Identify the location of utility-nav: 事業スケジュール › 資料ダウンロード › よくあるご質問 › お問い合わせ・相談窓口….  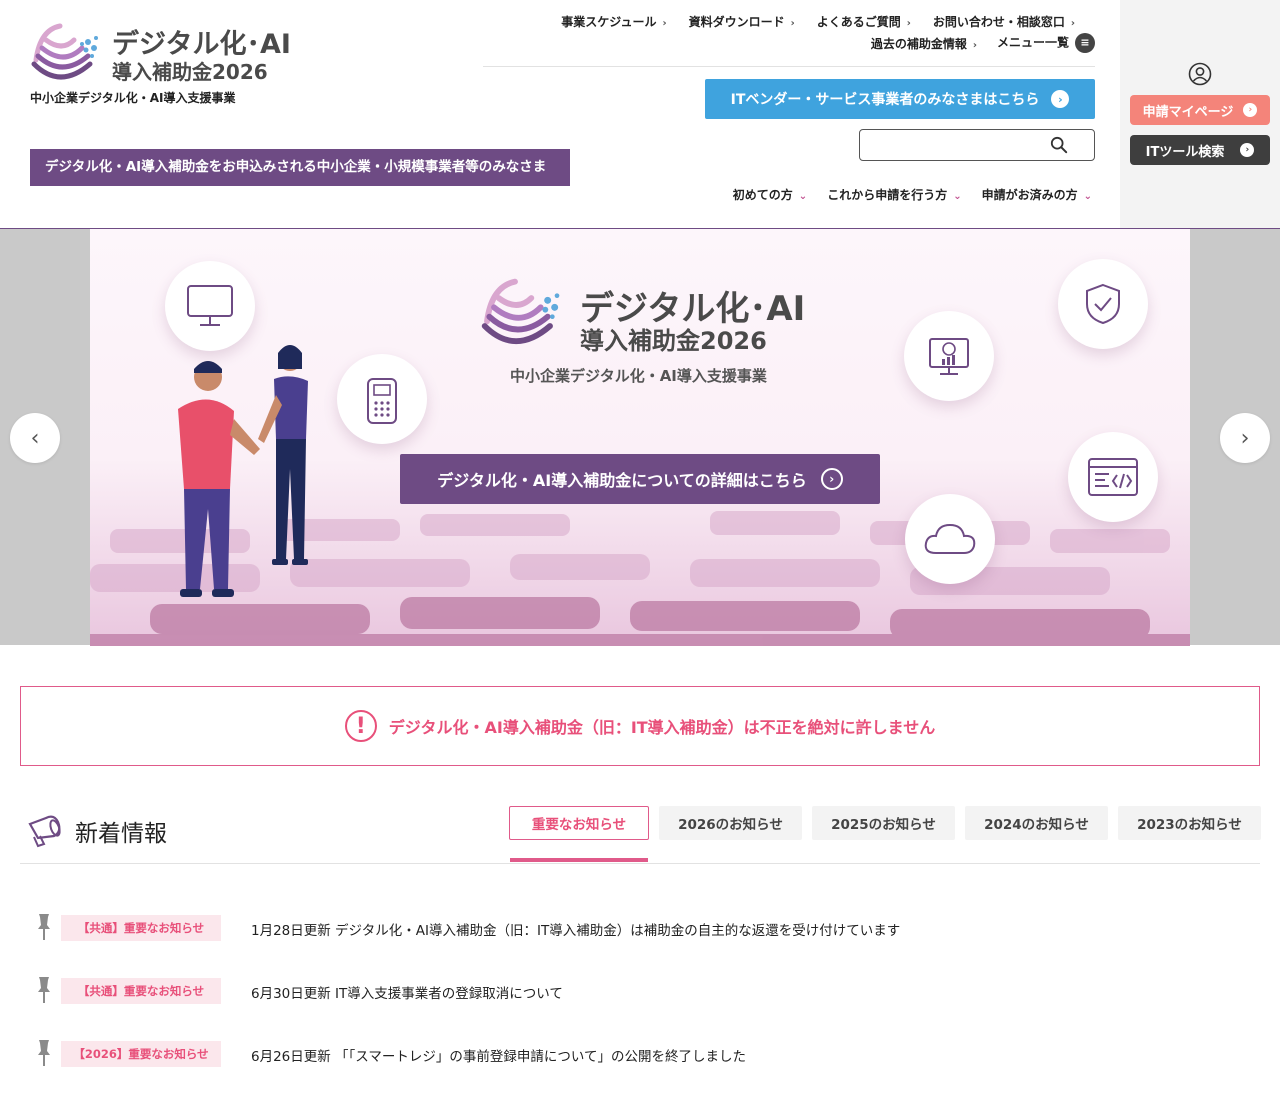
(818, 21).